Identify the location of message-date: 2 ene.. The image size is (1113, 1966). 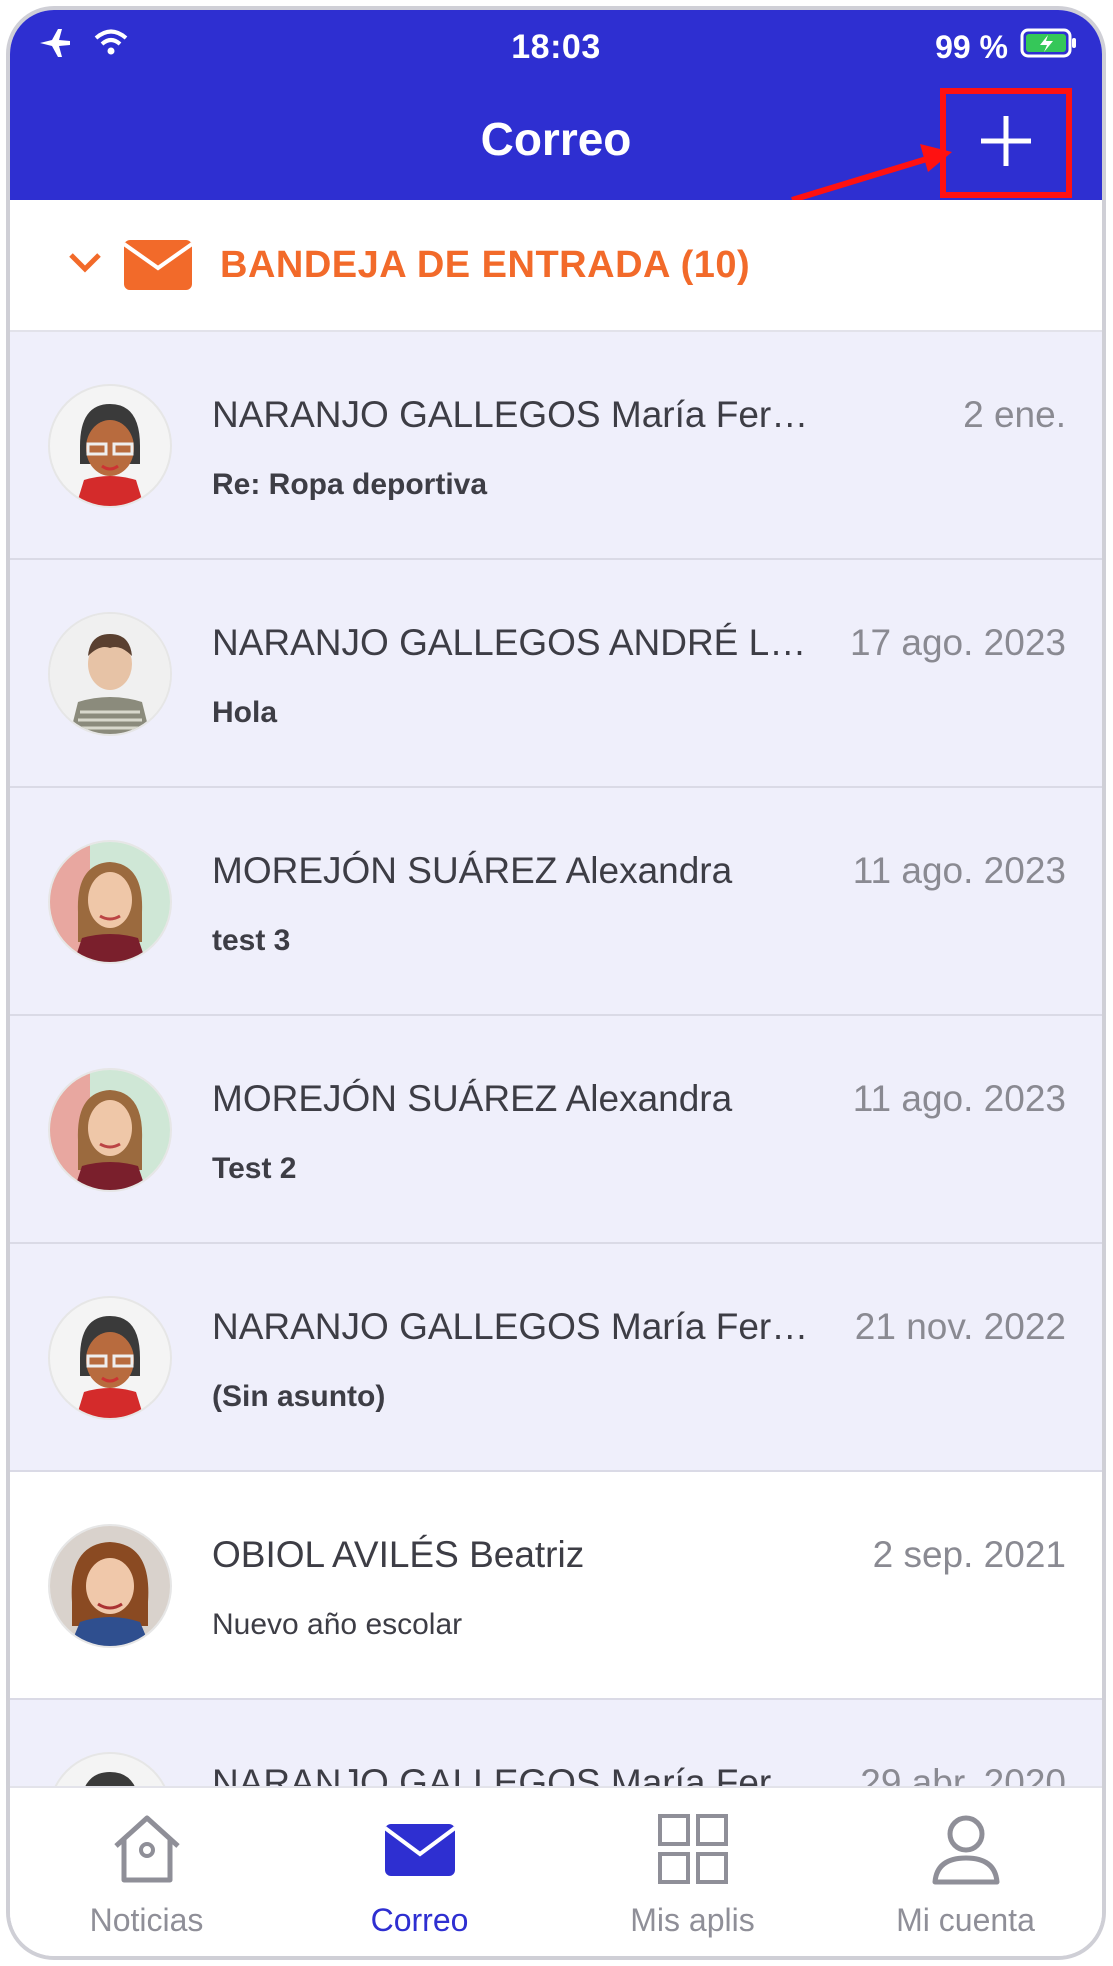
(1014, 414).